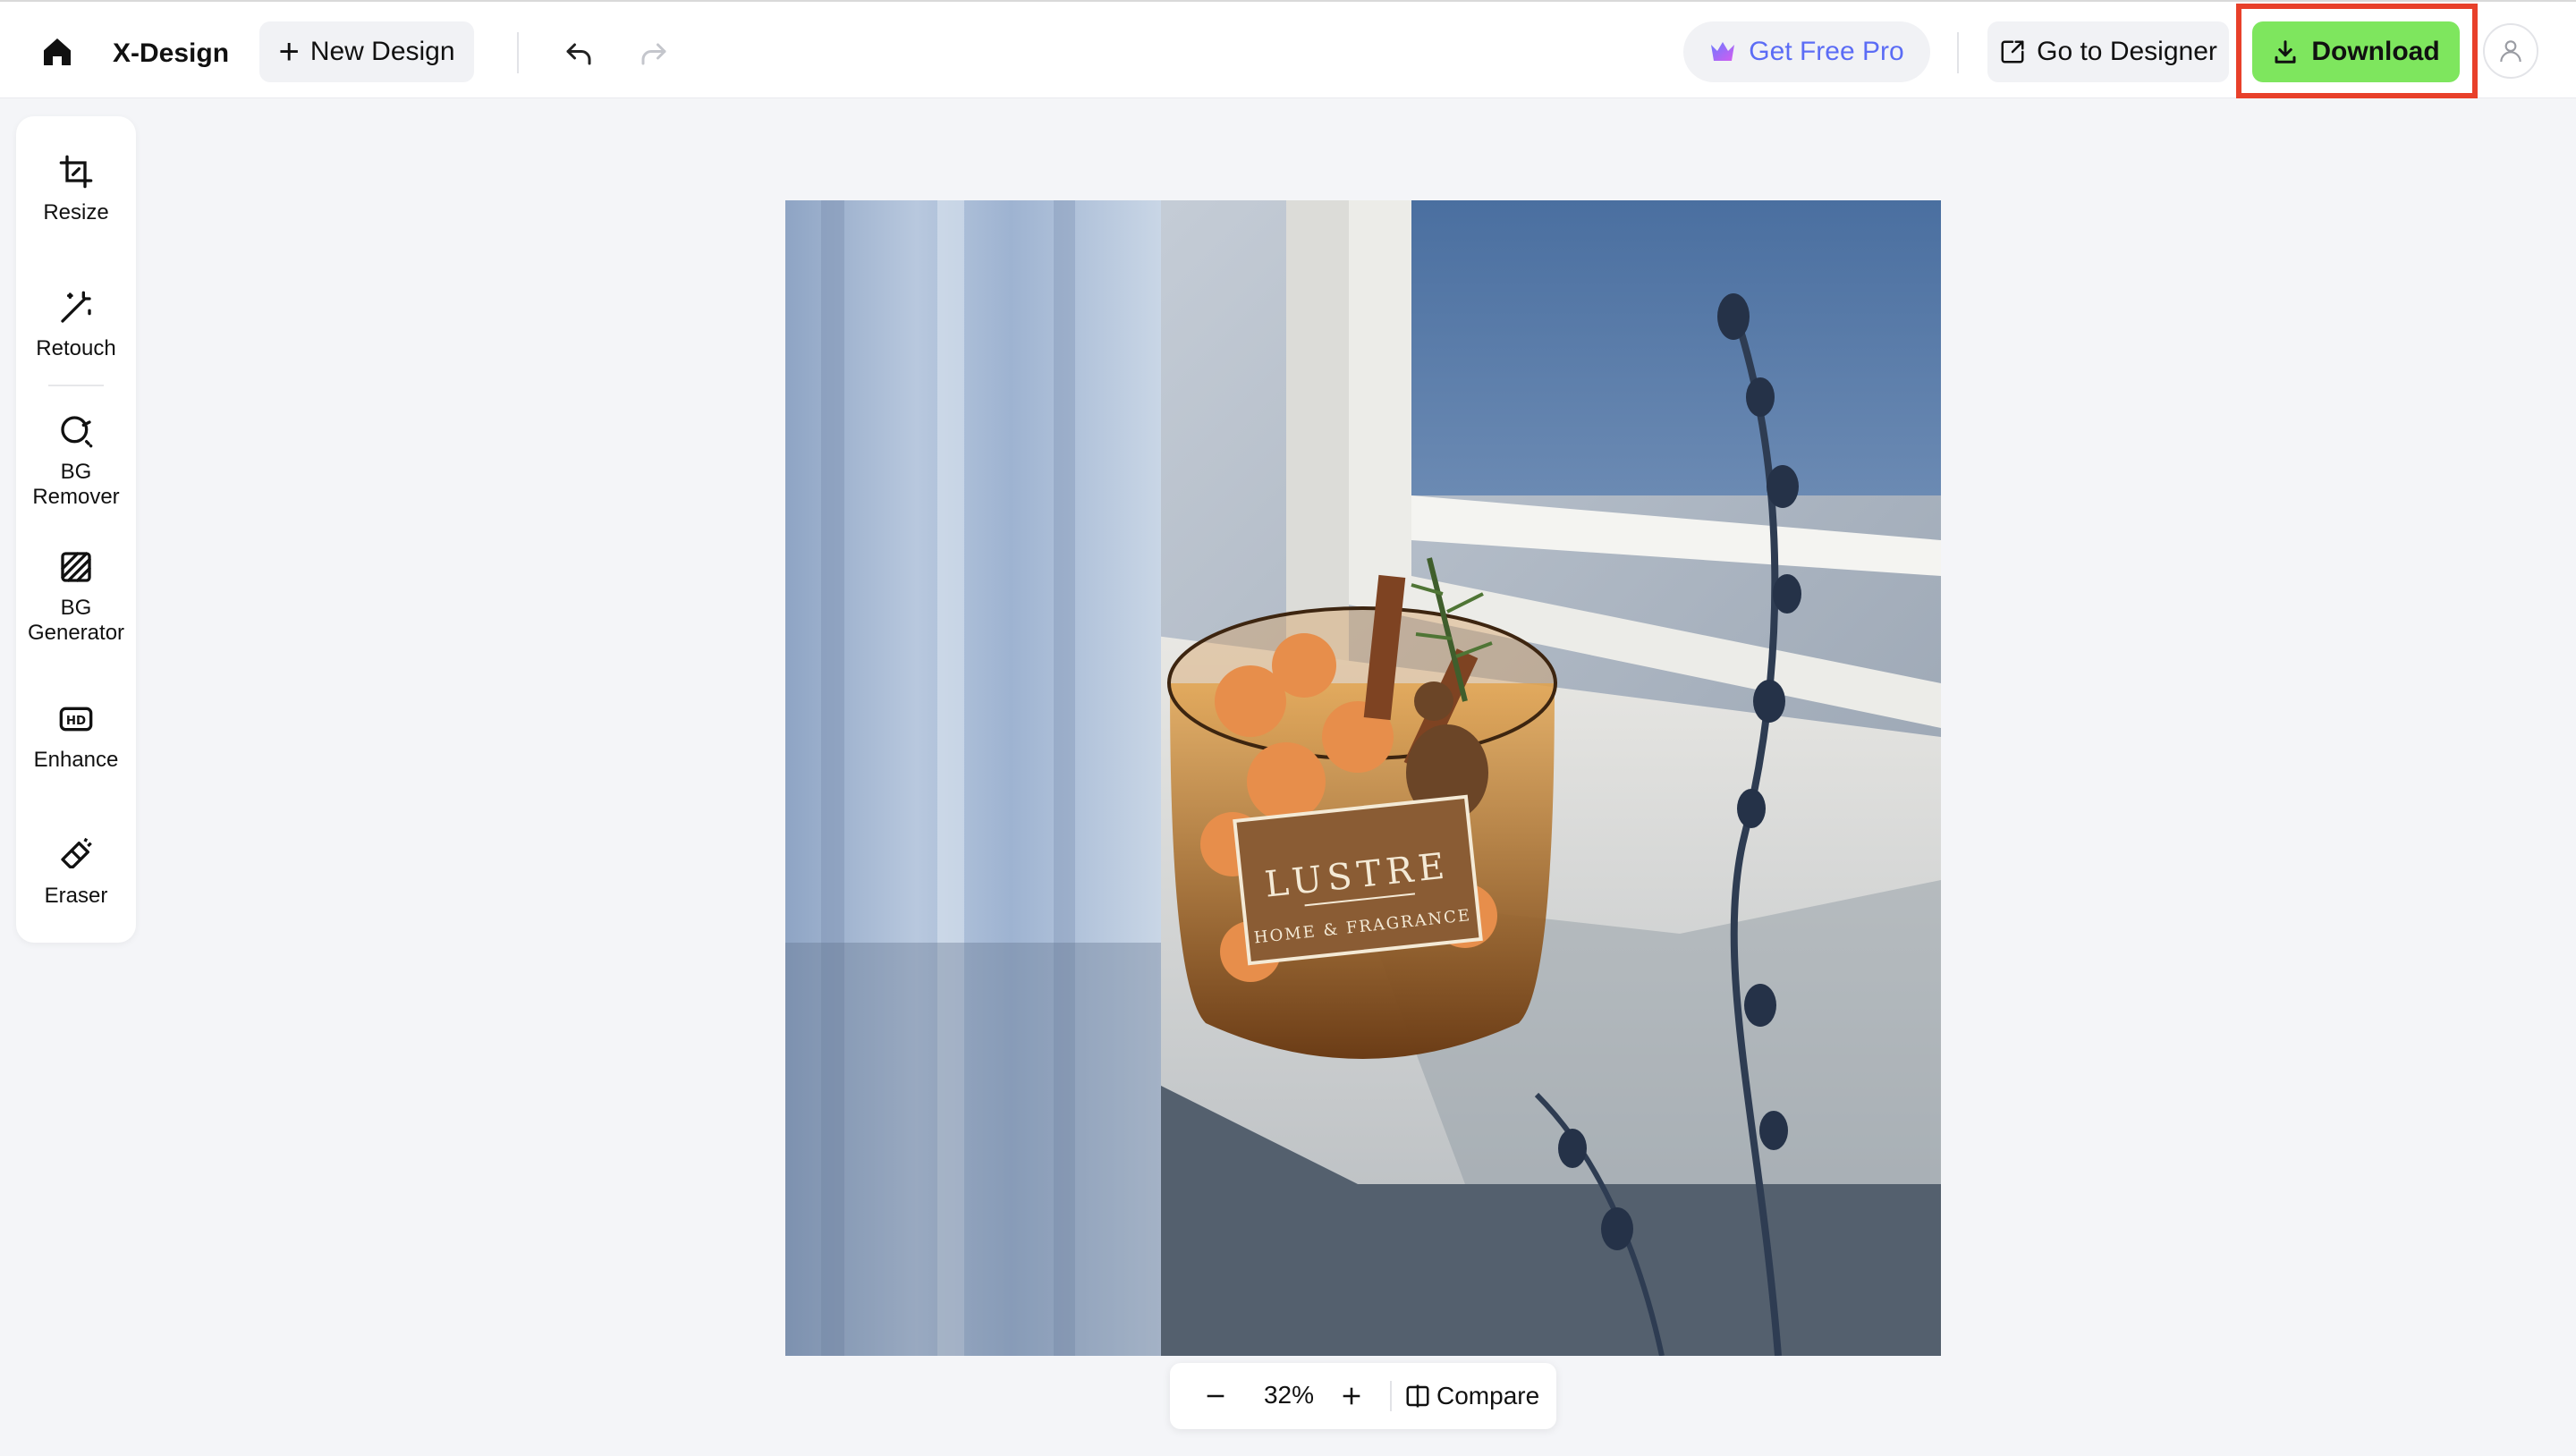  What do you see at coordinates (76, 212) in the screenshot?
I see `tool-label: Resize` at bounding box center [76, 212].